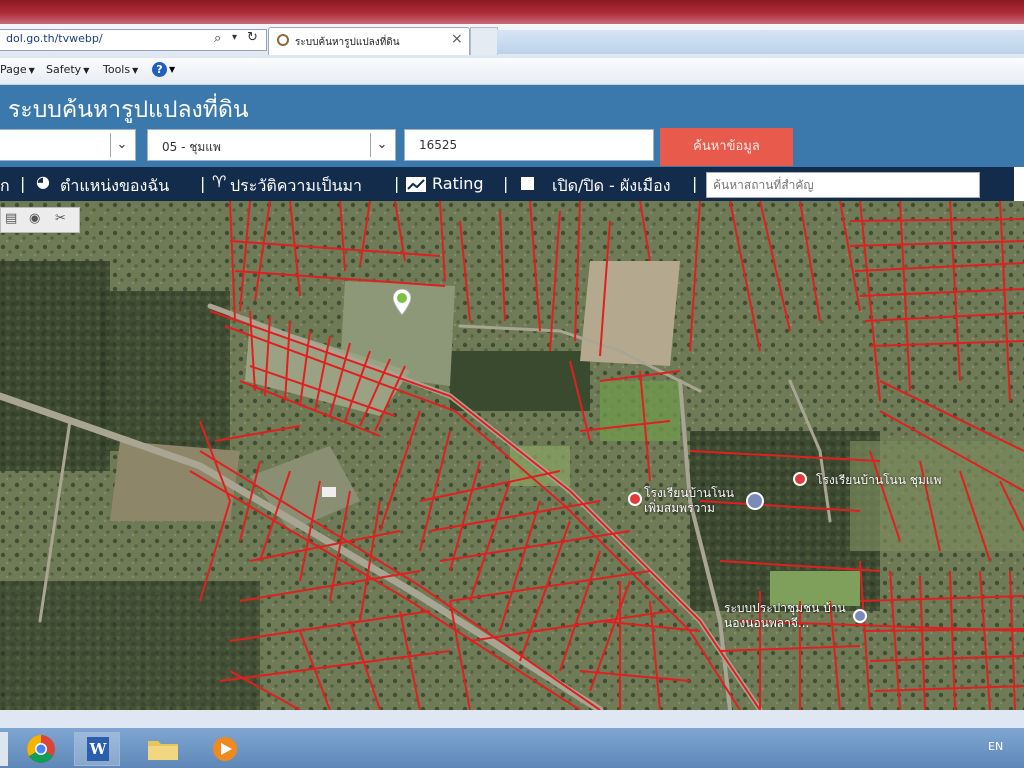 This screenshot has width=1024, height=768. Describe the element at coordinates (60, 218) in the screenshot. I see `measure-tool-icon: ✂` at that location.